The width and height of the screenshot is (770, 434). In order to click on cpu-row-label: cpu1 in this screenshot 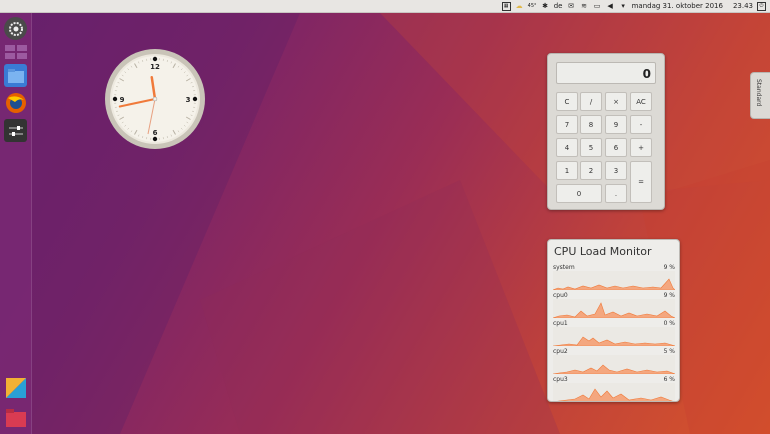, I will do `click(560, 323)`.